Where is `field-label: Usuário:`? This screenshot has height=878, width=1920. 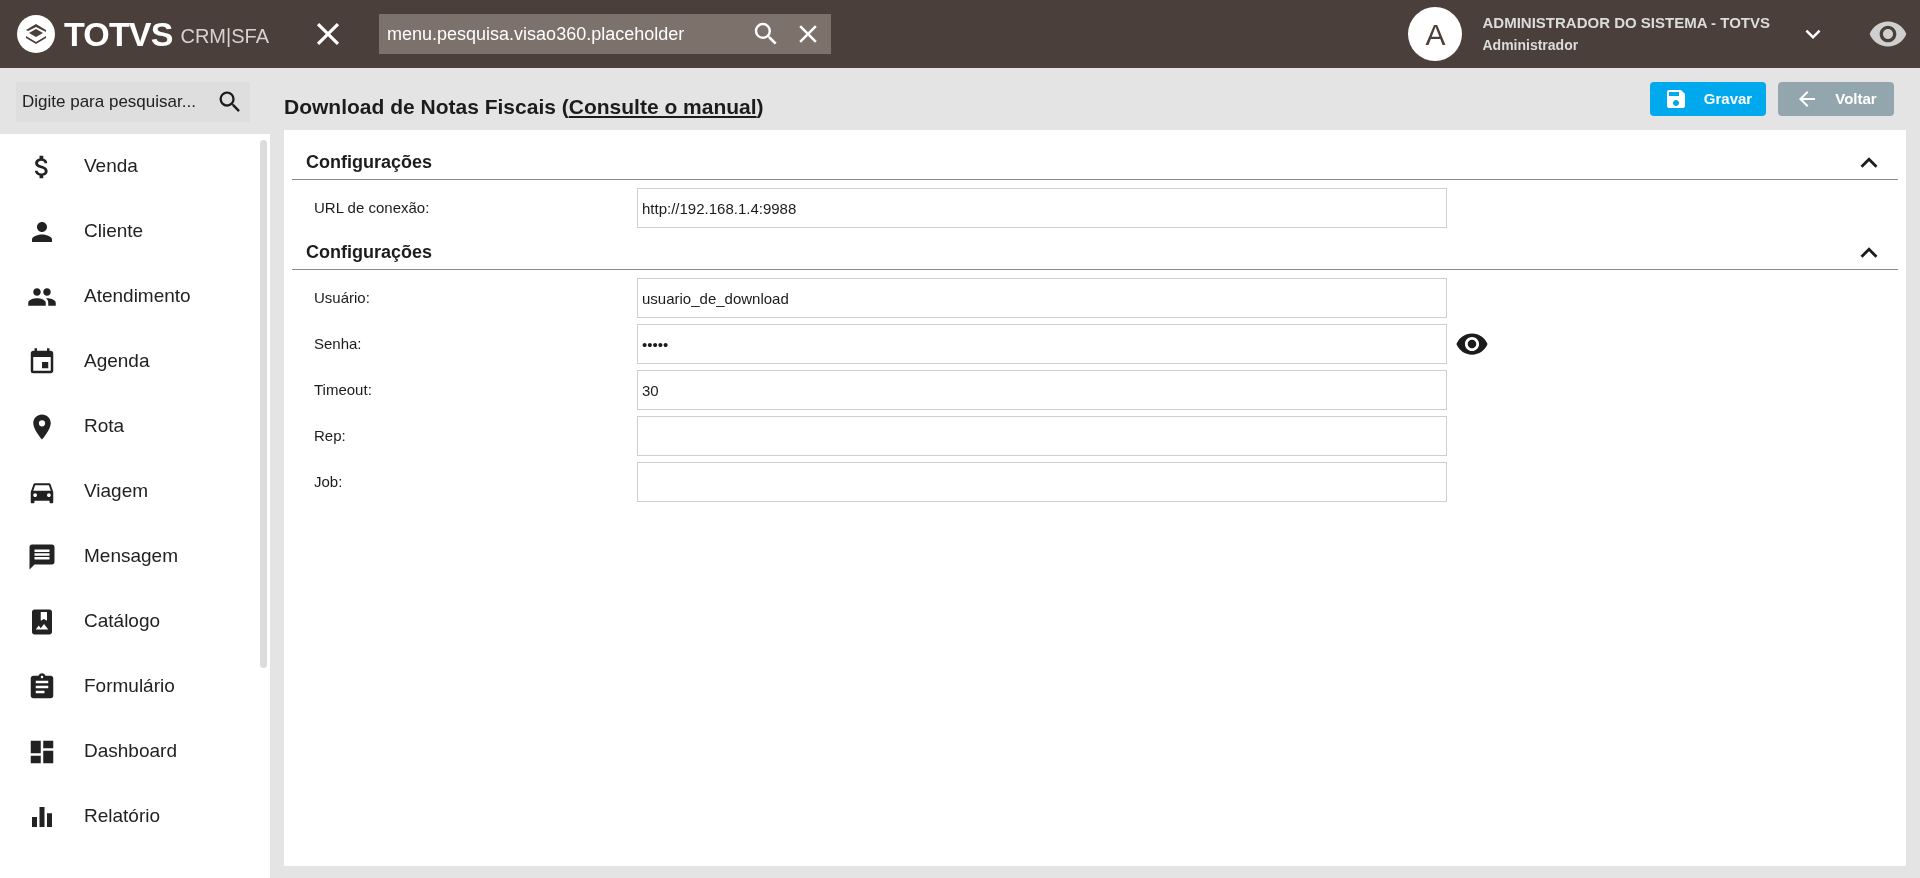 field-label: Usuário: is located at coordinates (342, 297).